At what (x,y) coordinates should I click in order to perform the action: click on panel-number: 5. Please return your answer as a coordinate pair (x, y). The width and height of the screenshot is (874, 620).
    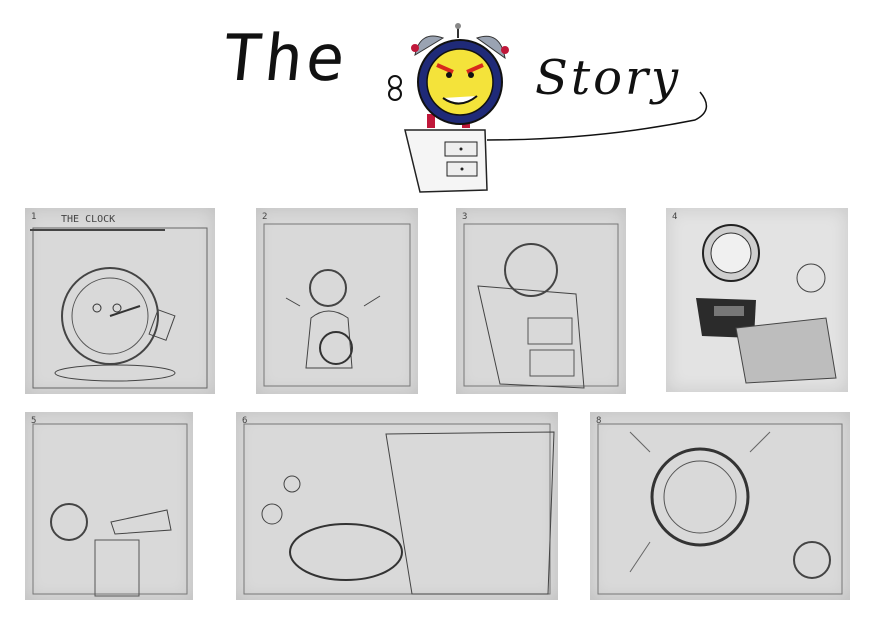
    Looking at the image, I should click on (34, 421).